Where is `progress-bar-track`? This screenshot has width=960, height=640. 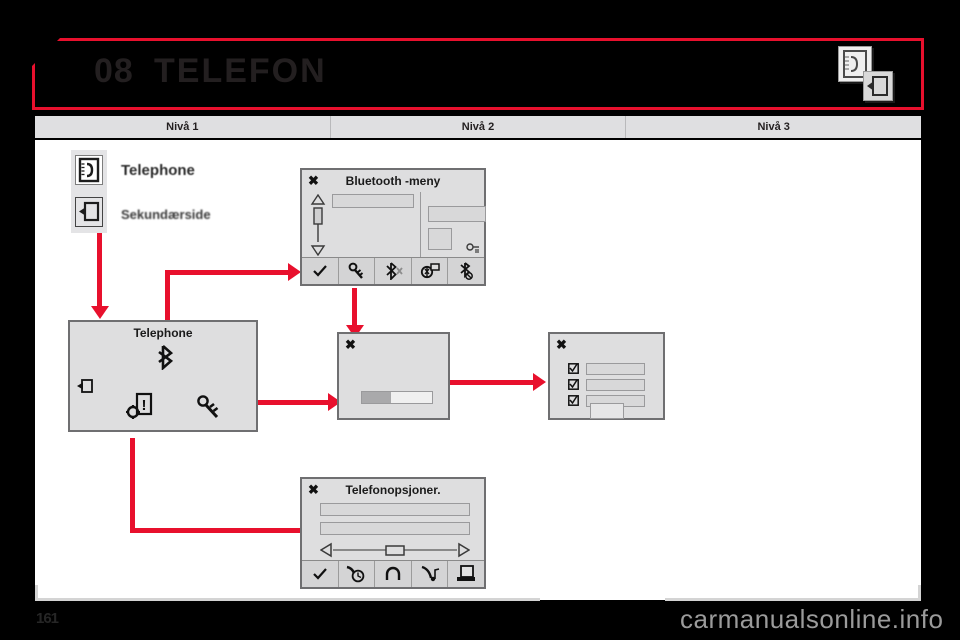
progress-bar-track is located at coordinates (397, 397).